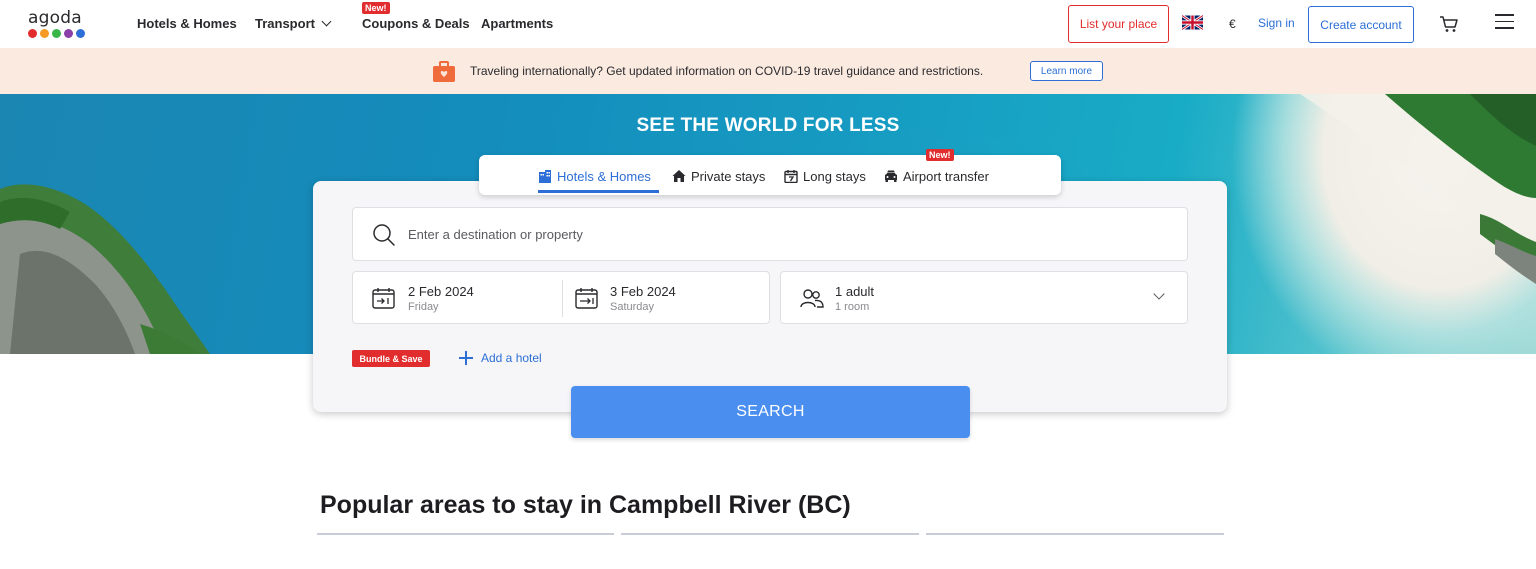  I want to click on travel-bag-icon, so click(444, 71).